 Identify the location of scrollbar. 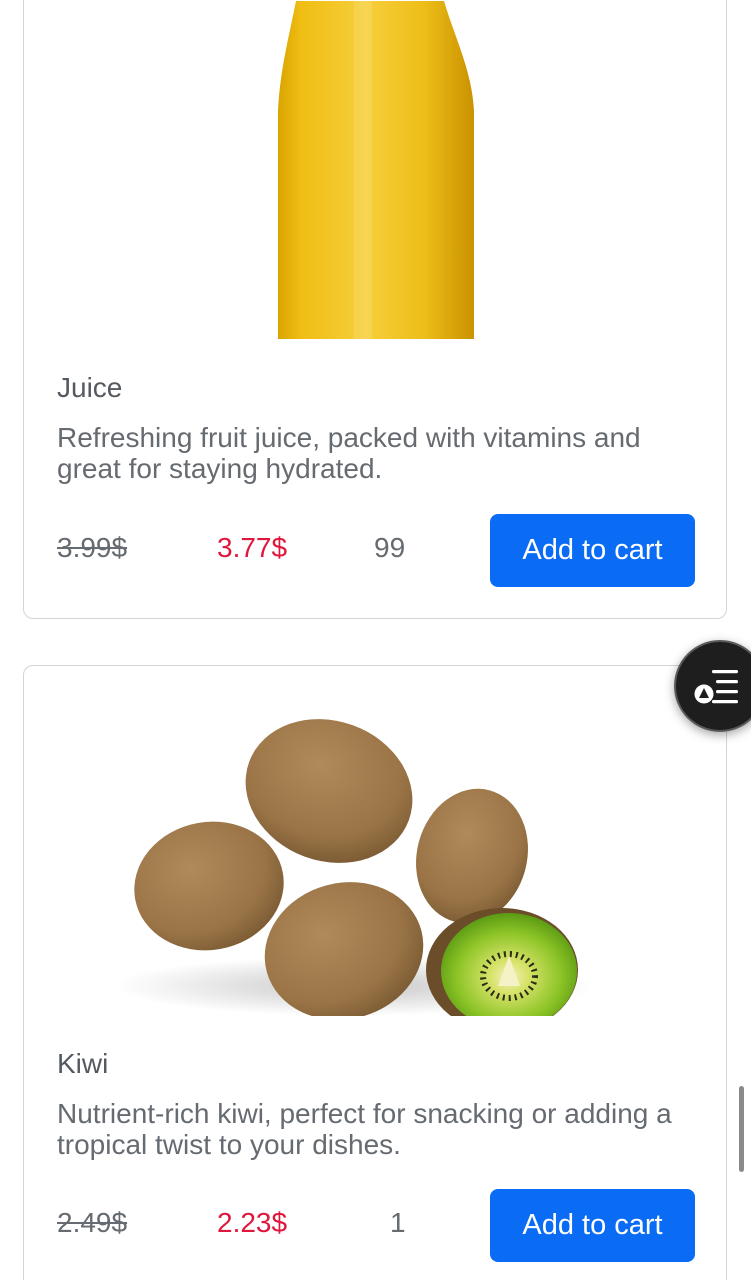
(741, 1129).